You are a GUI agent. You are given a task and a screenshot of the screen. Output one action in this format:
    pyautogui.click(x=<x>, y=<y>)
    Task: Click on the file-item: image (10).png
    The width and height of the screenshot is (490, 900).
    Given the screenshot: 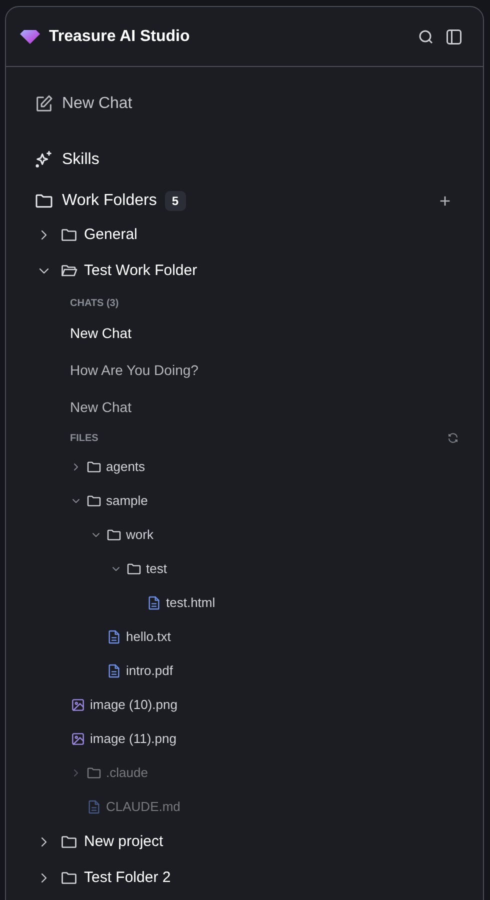 What is the action you would take?
    pyautogui.click(x=124, y=705)
    